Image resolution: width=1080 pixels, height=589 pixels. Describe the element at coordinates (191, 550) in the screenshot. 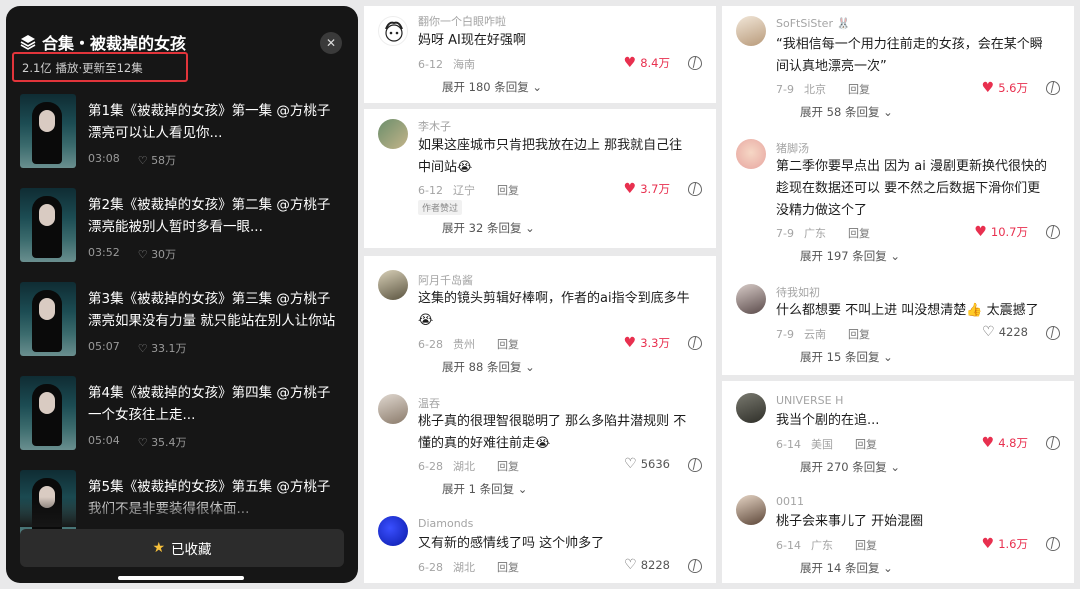

I see `collected-label: 已收藏` at that location.